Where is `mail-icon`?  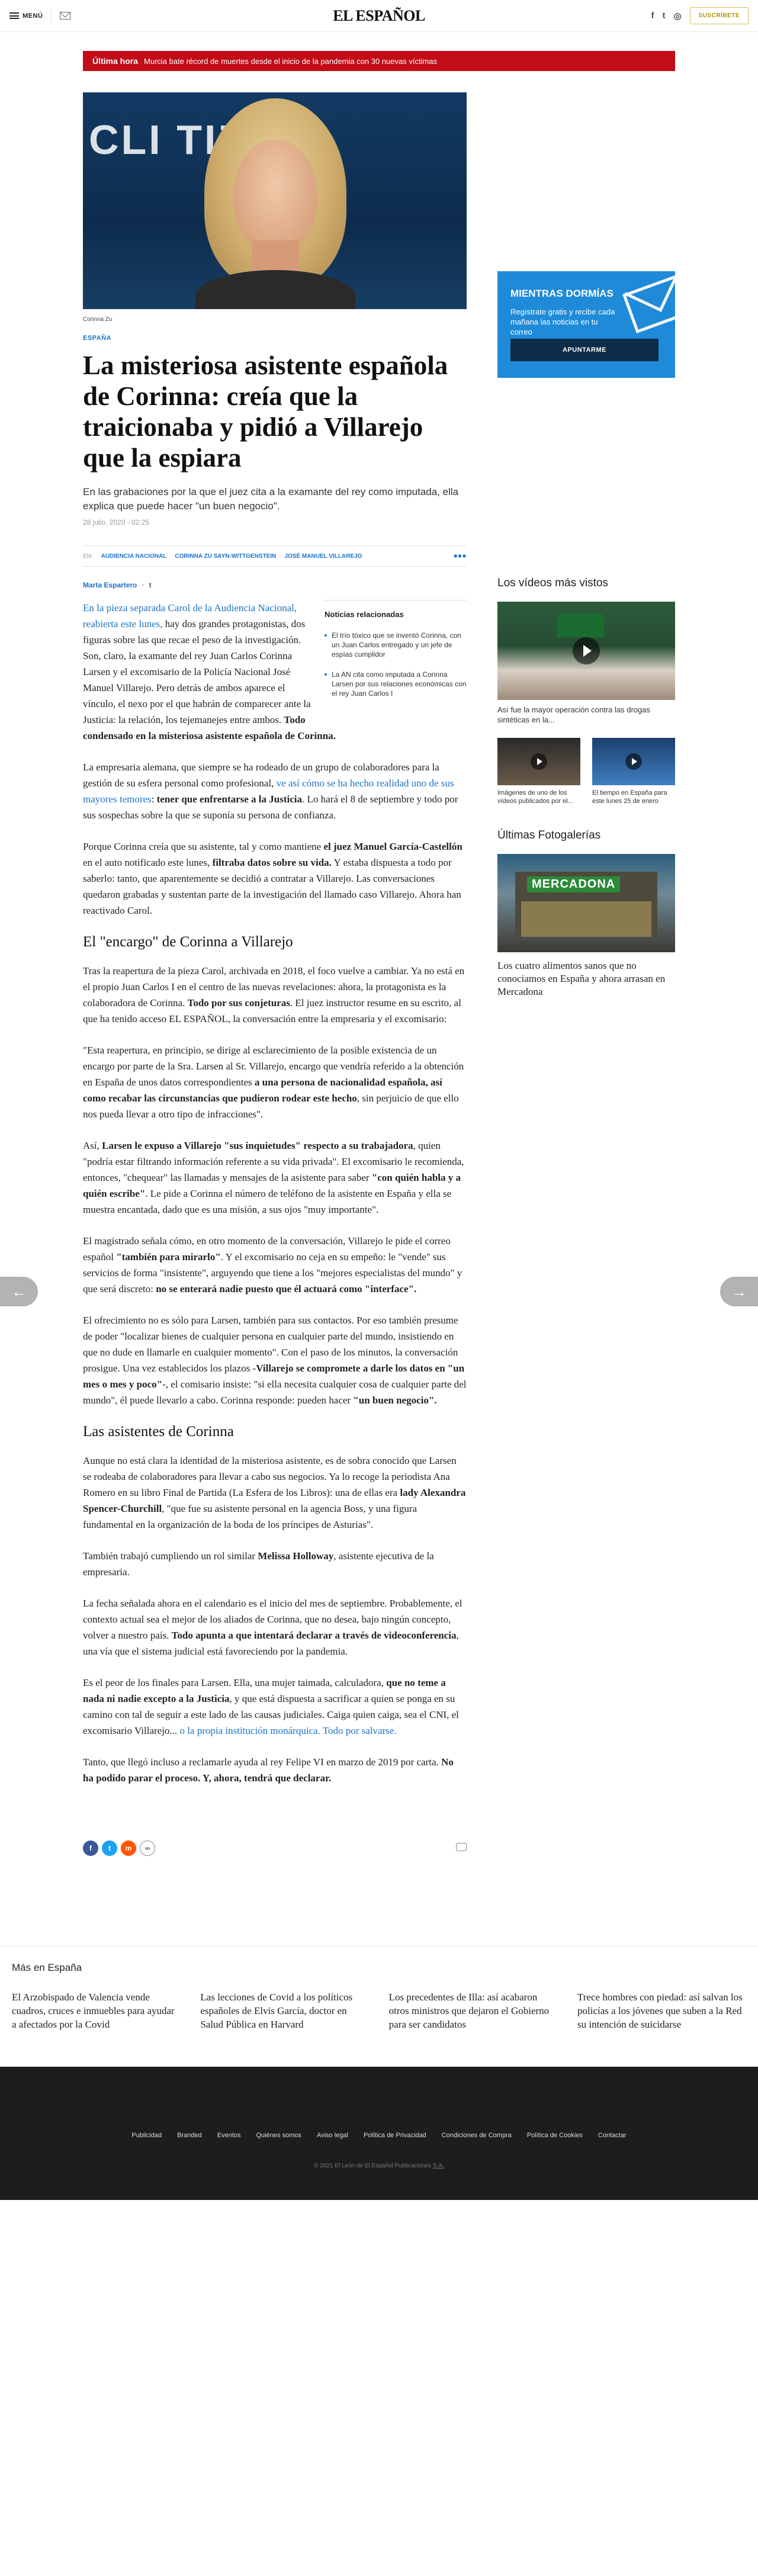 mail-icon is located at coordinates (65, 16).